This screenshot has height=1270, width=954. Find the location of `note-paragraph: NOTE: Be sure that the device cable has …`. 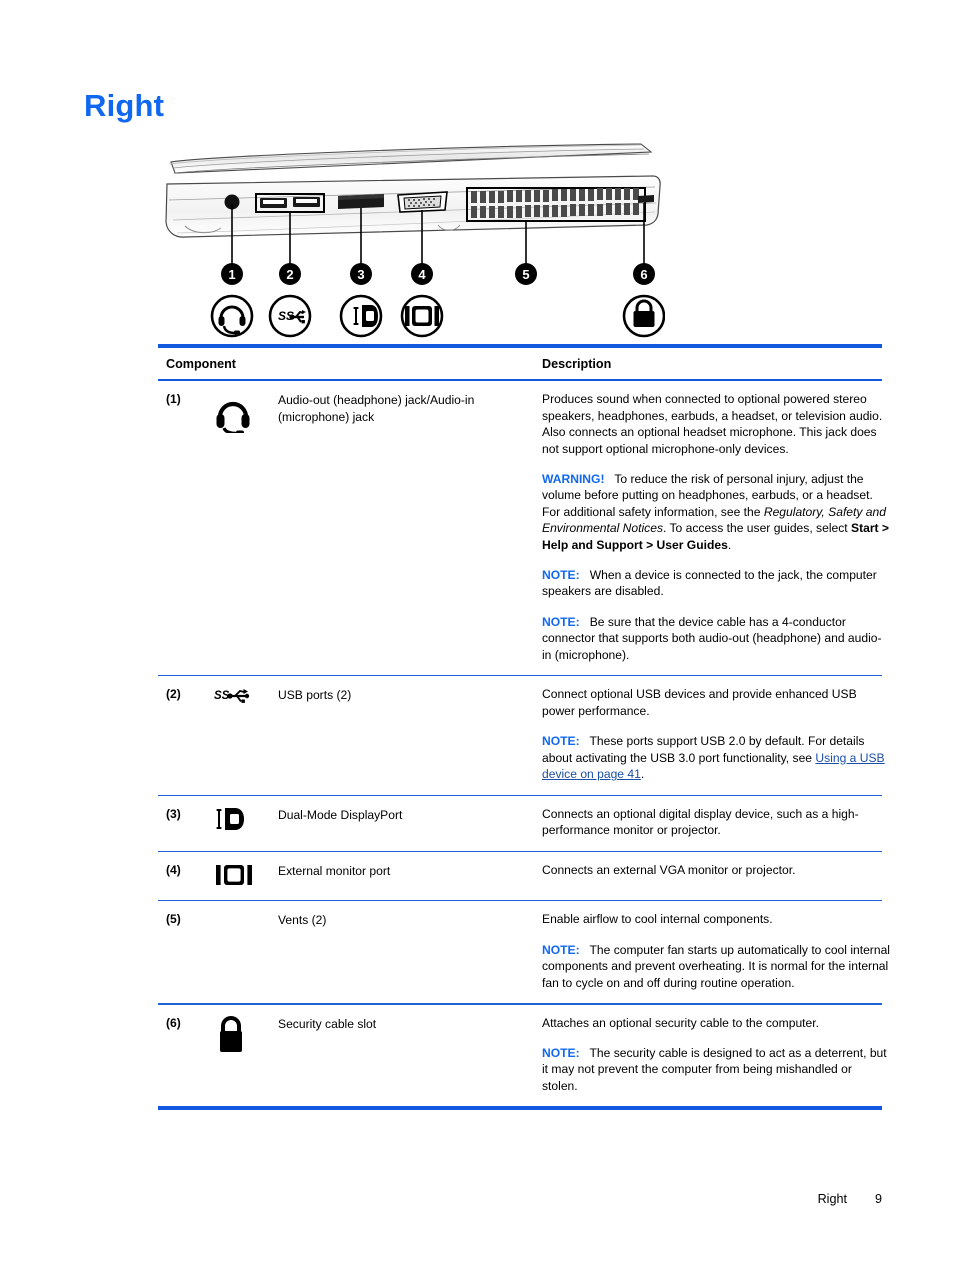

note-paragraph: NOTE: Be sure that the device cable has … is located at coordinates (716, 638).